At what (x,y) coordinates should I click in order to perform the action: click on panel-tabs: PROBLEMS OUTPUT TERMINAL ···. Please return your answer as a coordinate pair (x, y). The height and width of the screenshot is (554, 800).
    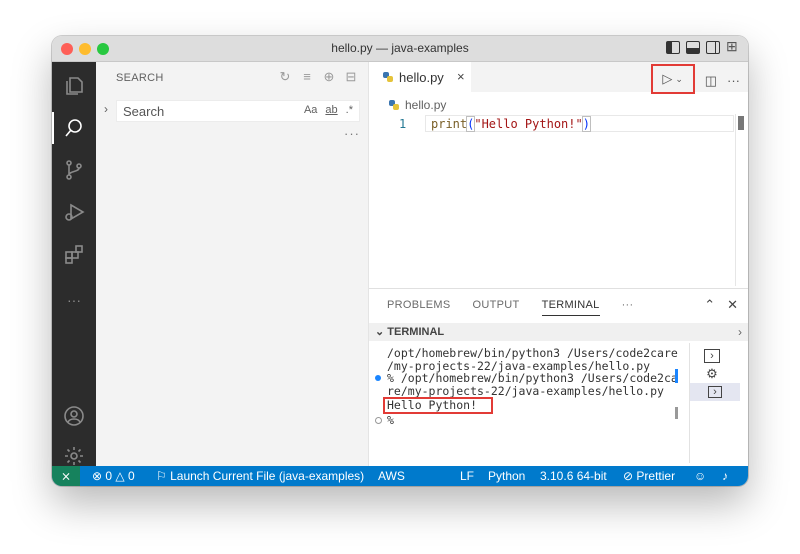
    Looking at the image, I should click on (510, 307).